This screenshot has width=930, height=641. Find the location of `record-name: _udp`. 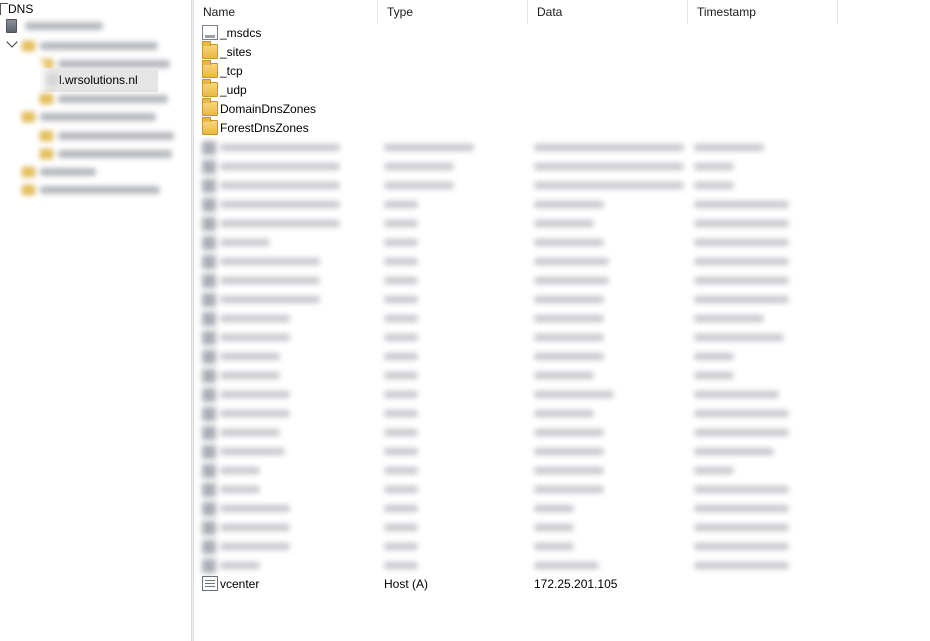

record-name: _udp is located at coordinates (233, 89).